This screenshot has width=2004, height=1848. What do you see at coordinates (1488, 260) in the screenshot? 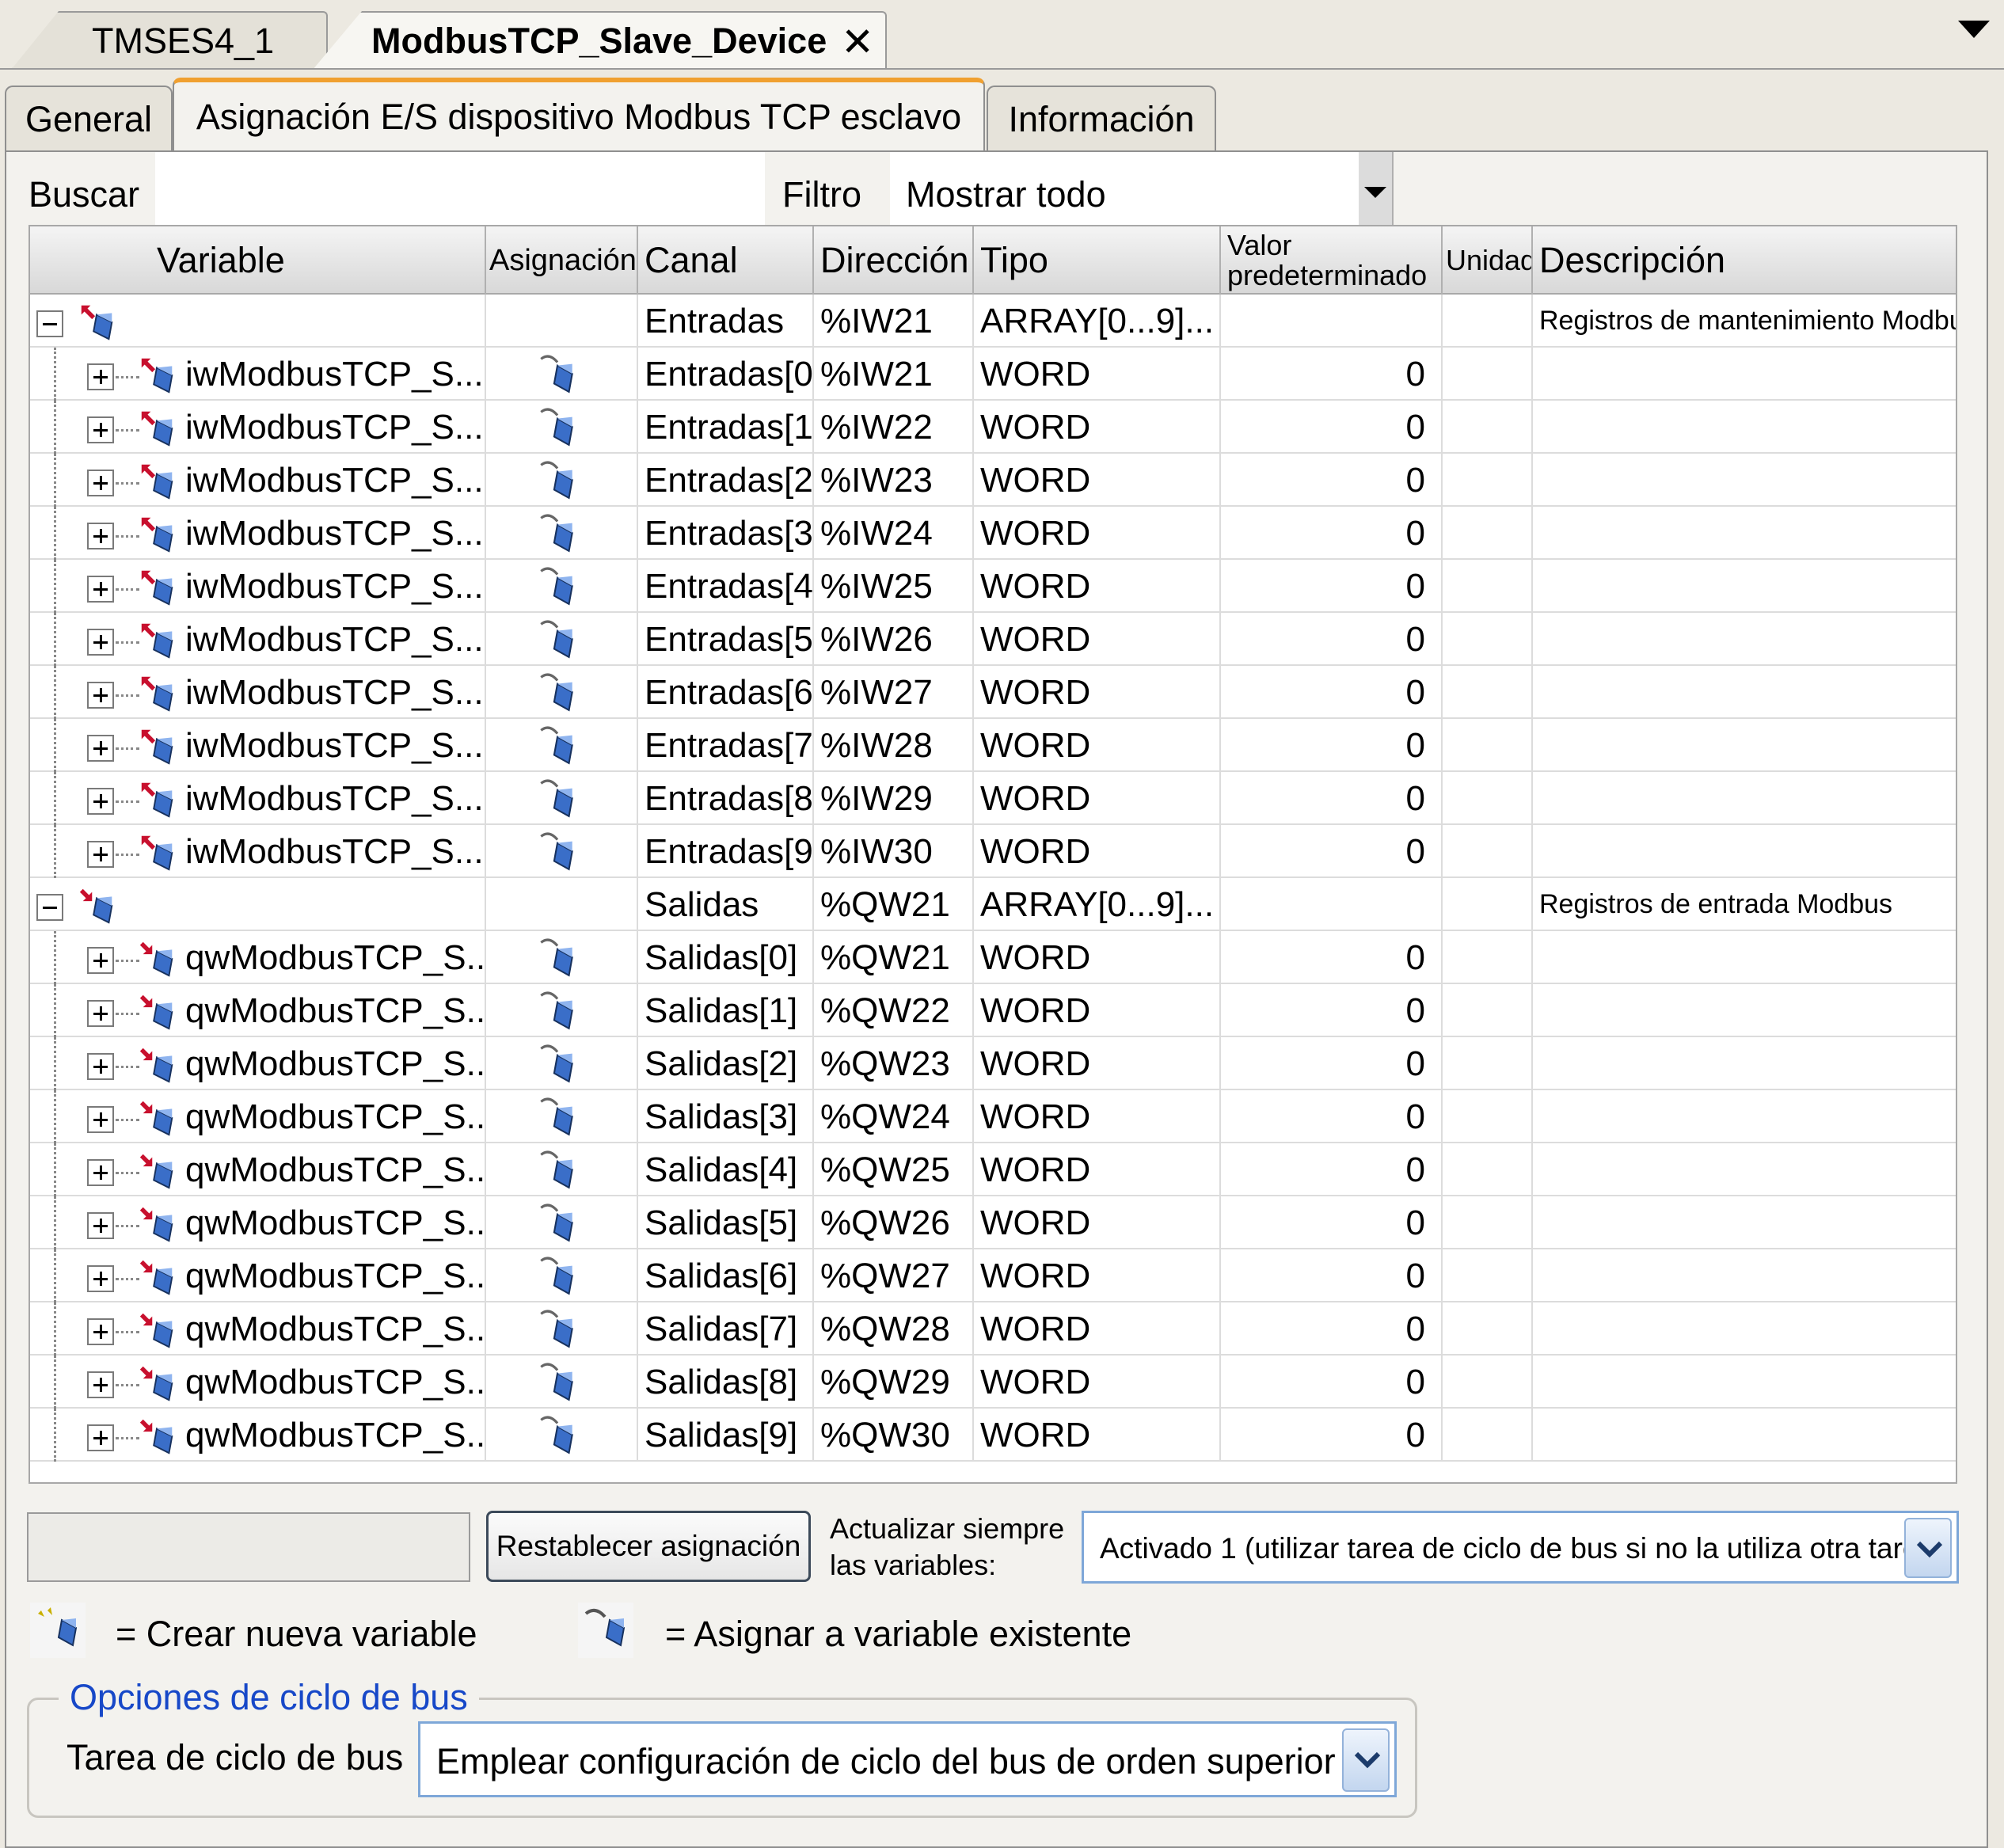
I see `column-header-unit: Unidad` at bounding box center [1488, 260].